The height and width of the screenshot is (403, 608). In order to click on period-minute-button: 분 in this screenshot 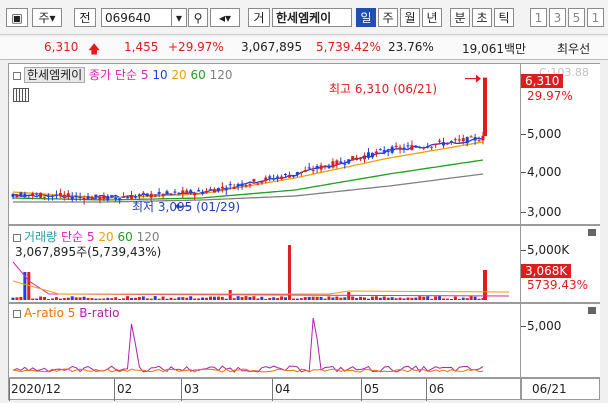, I will do `click(460, 17)`.